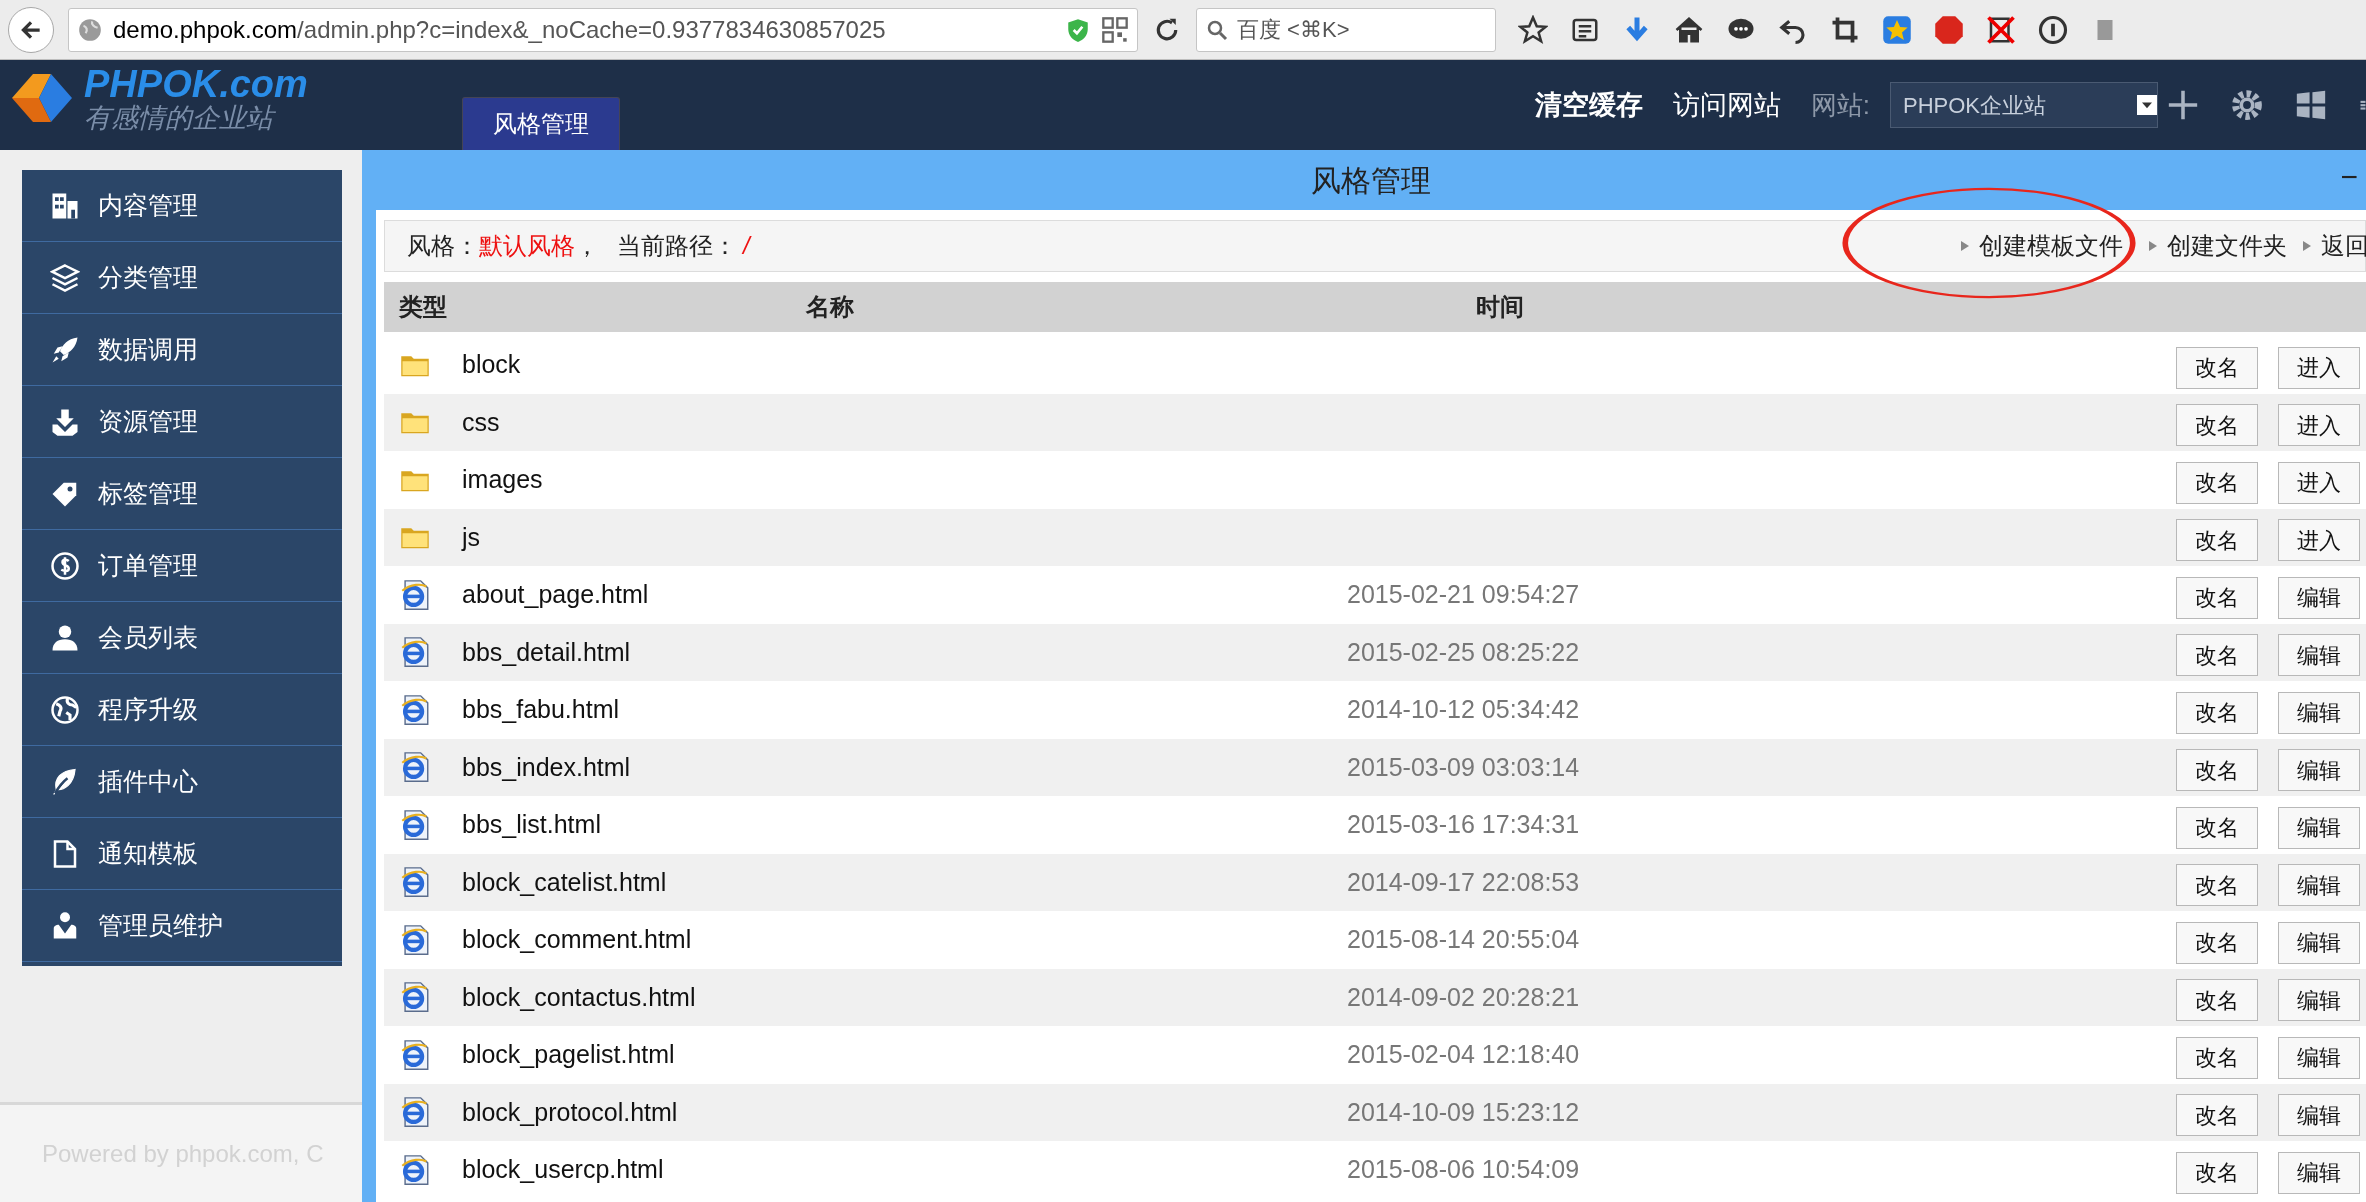 This screenshot has height=1202, width=2366. Describe the element at coordinates (1463, 881) in the screenshot. I see `modified-time: 2014-09-17 22:08:53` at that location.